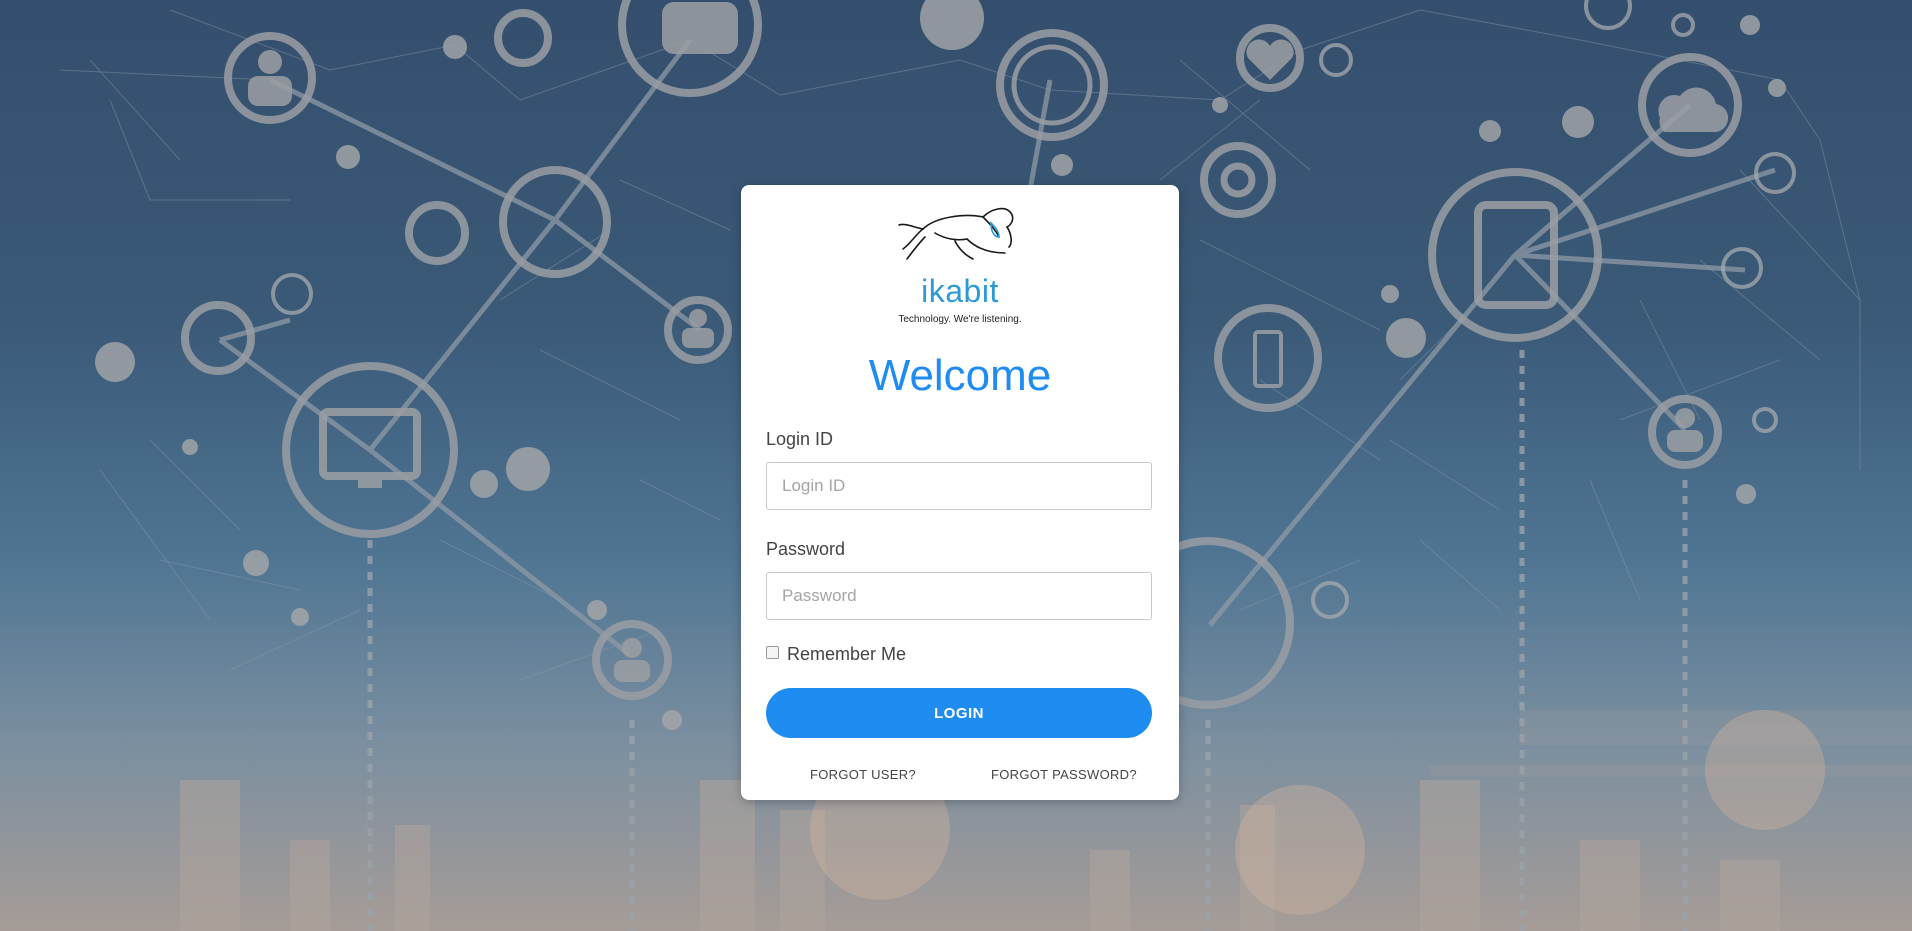  I want to click on forgot-user-link: FORGOT USER?, so click(863, 774).